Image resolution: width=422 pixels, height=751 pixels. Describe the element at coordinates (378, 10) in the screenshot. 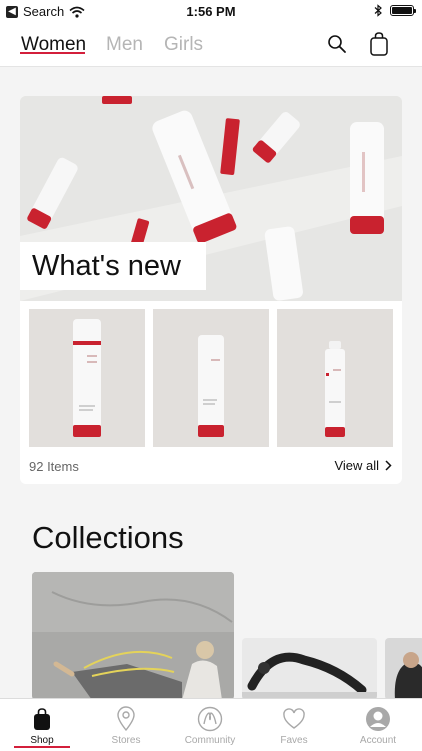

I see `bluetooth-icon` at that location.